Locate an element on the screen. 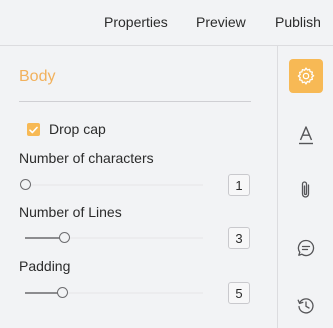  tab-properties: Properties is located at coordinates (136, 22).